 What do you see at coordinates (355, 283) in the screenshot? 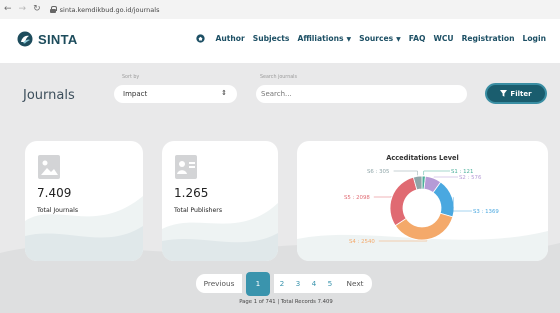
I see `next-page-button: Next` at bounding box center [355, 283].